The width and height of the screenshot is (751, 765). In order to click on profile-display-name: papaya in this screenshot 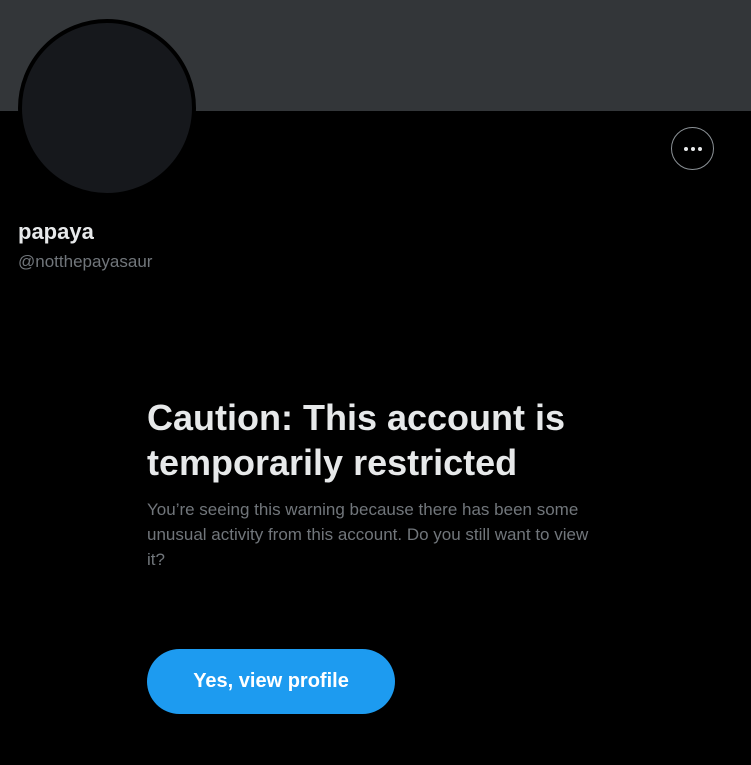, I will do `click(56, 231)`.